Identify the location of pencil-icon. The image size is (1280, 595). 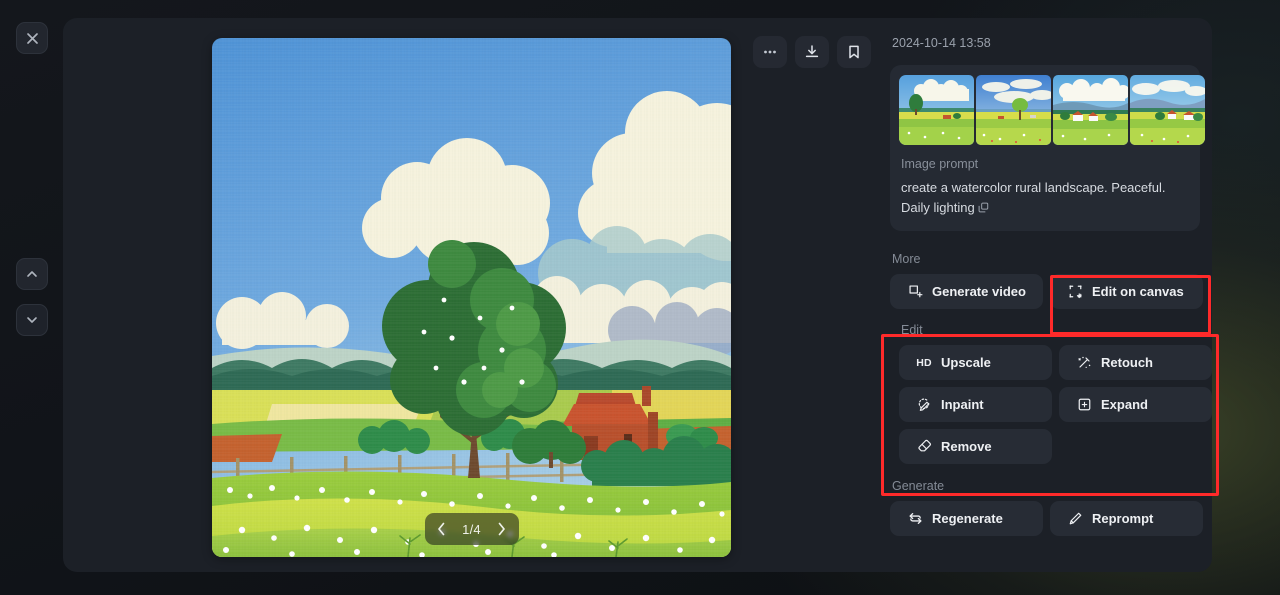
(1075, 519).